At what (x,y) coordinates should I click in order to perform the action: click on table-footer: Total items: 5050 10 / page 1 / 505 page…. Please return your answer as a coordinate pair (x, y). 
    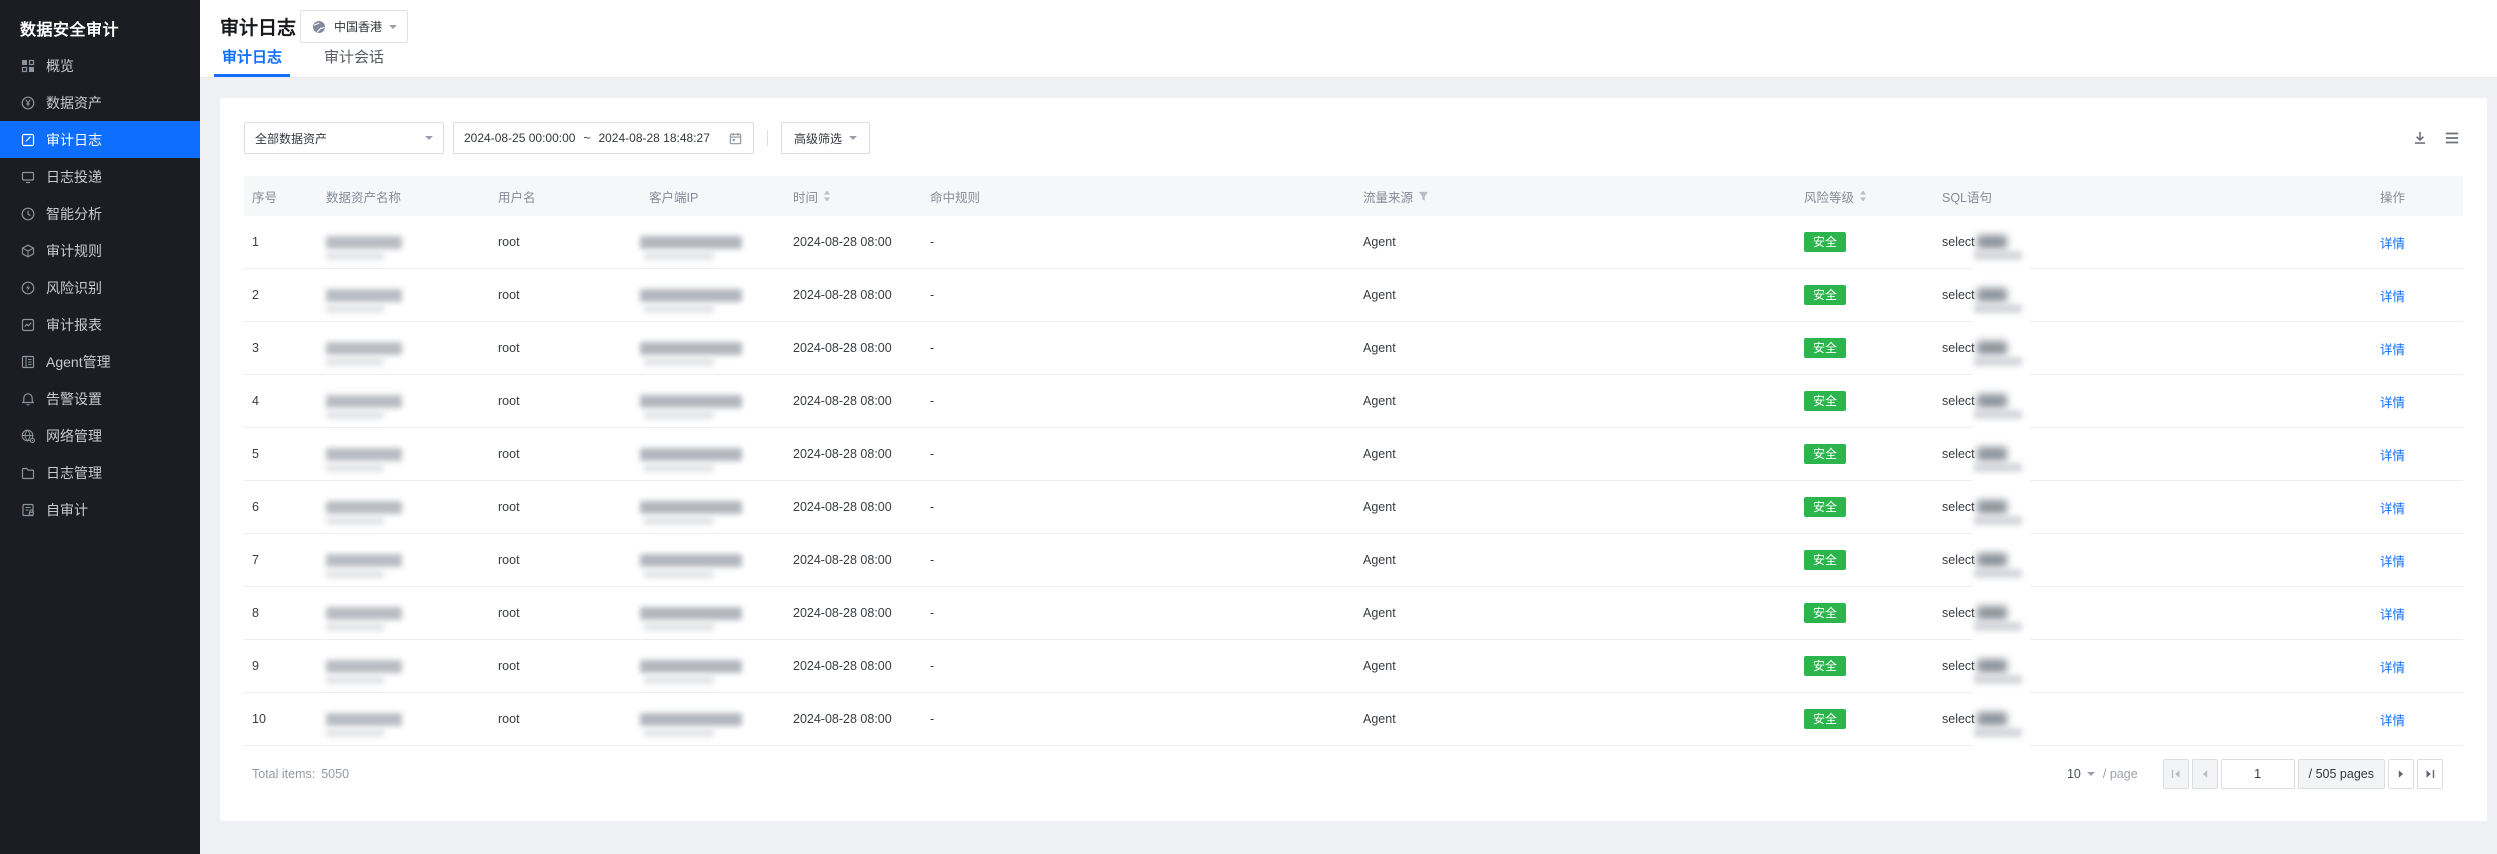
    Looking at the image, I should click on (1353, 774).